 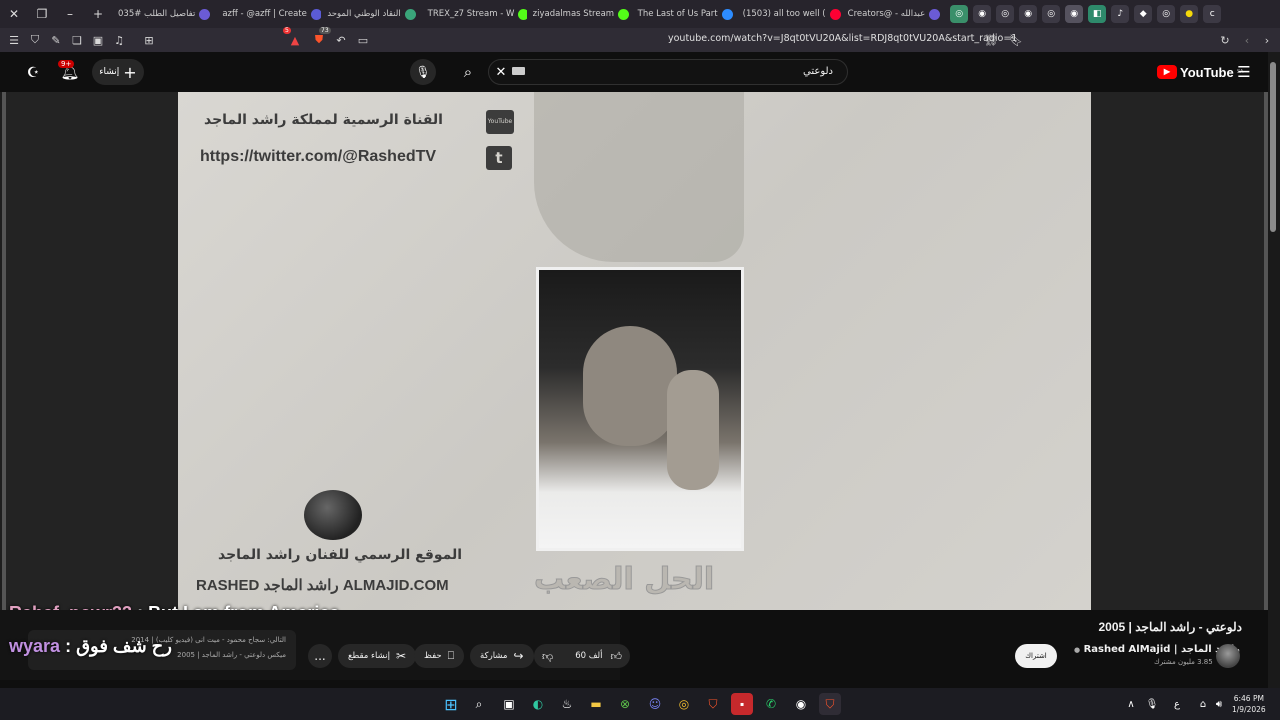 I want to click on subscriber-count: 3.85 مليون مشترك, so click(x=1183, y=662).